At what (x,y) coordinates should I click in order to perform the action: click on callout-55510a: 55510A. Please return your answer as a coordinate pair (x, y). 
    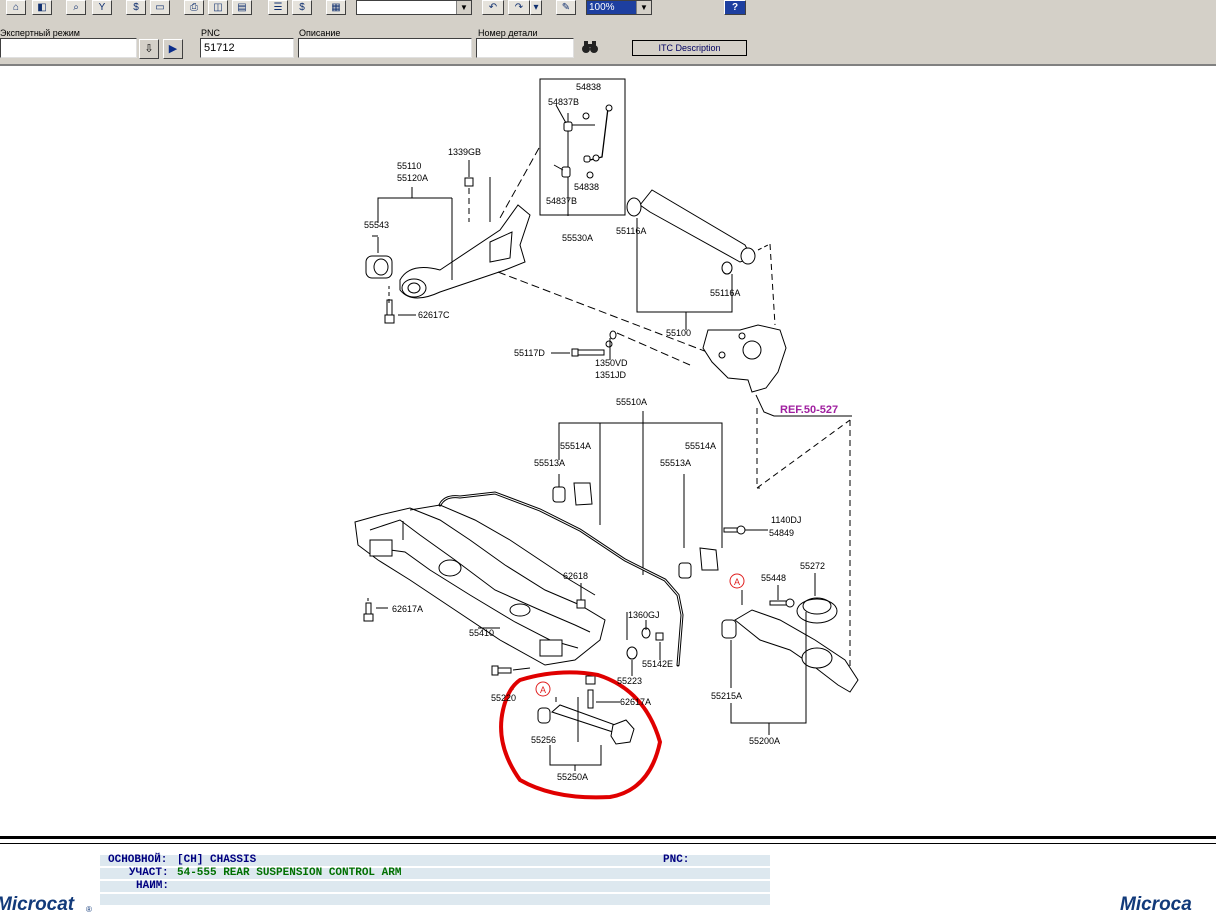
    Looking at the image, I should click on (631, 402).